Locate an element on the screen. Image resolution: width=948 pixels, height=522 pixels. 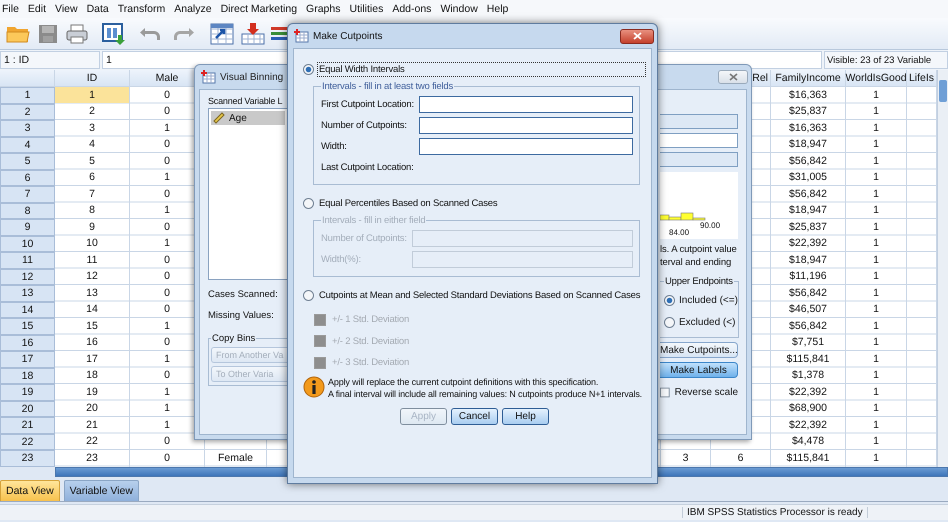
table-cell: Female is located at coordinates (235, 458).